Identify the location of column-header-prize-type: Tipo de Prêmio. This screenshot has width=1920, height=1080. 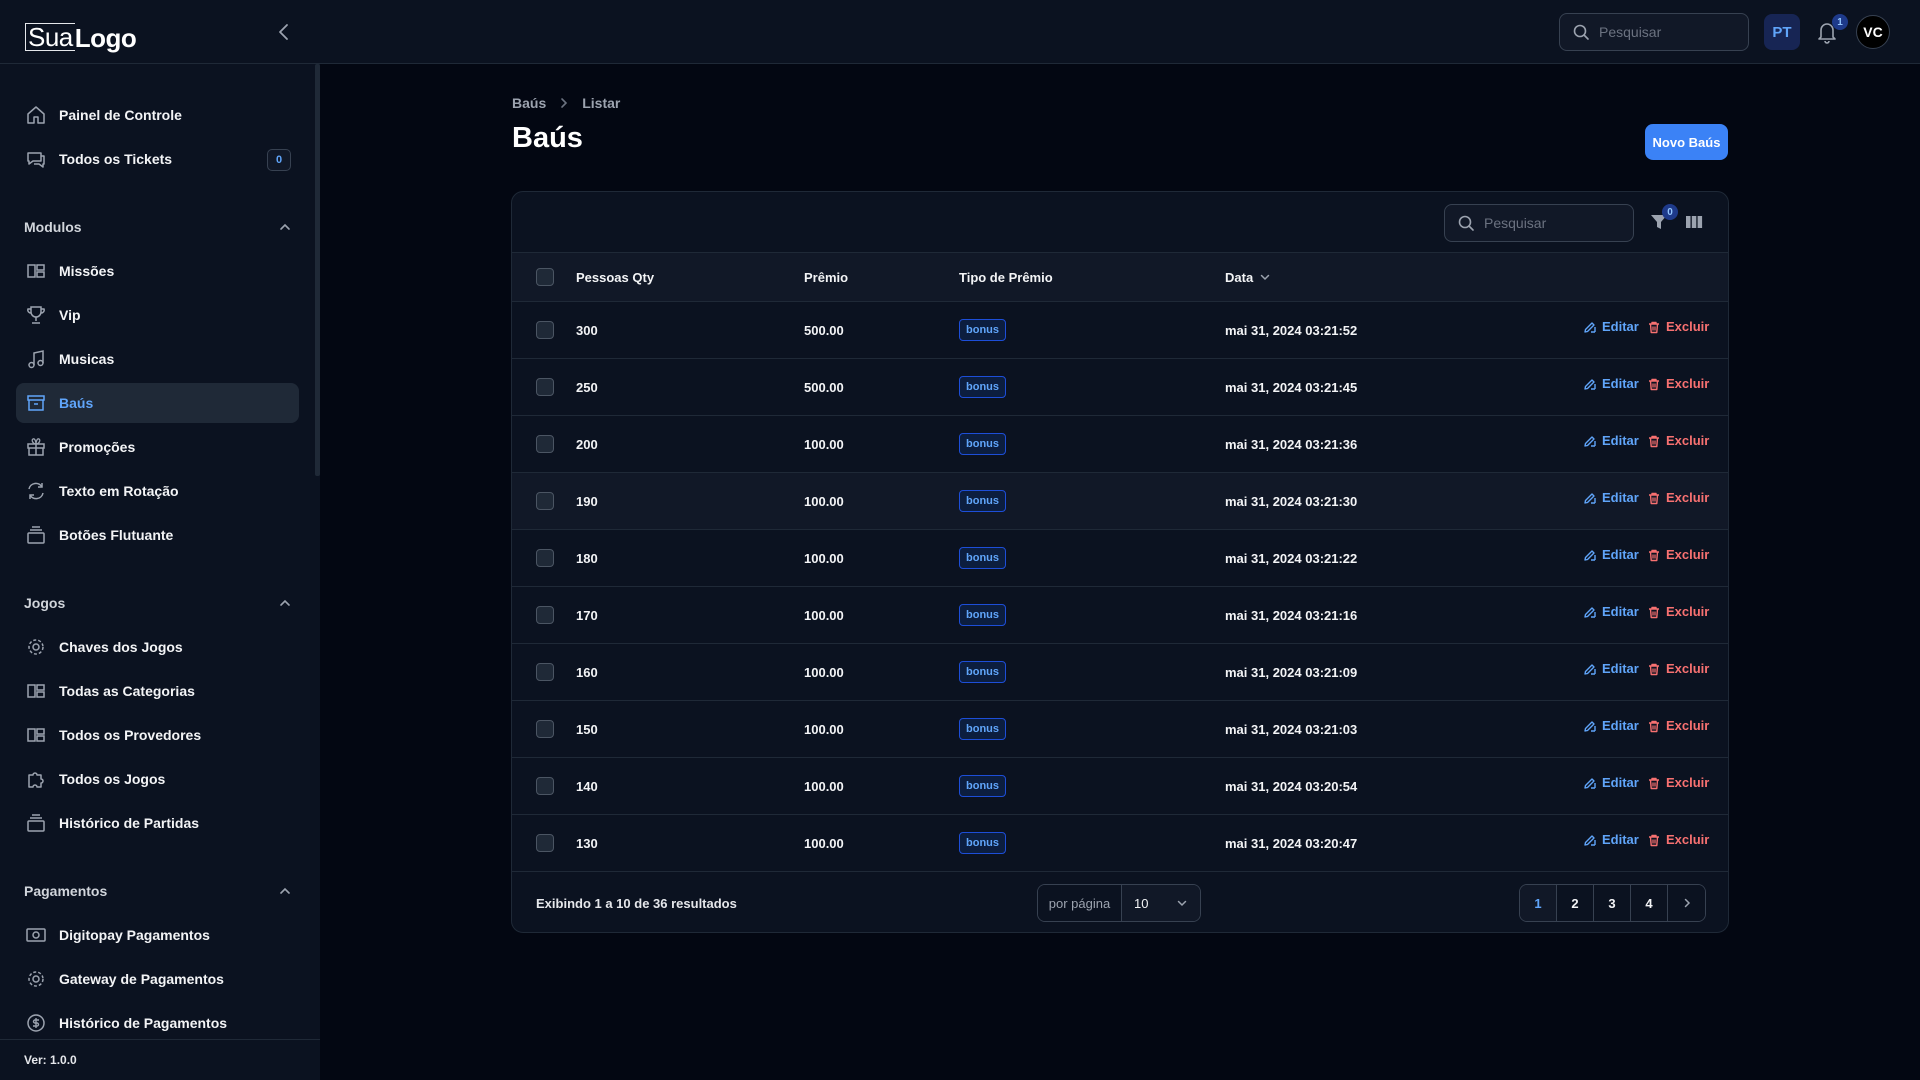
(1006, 277).